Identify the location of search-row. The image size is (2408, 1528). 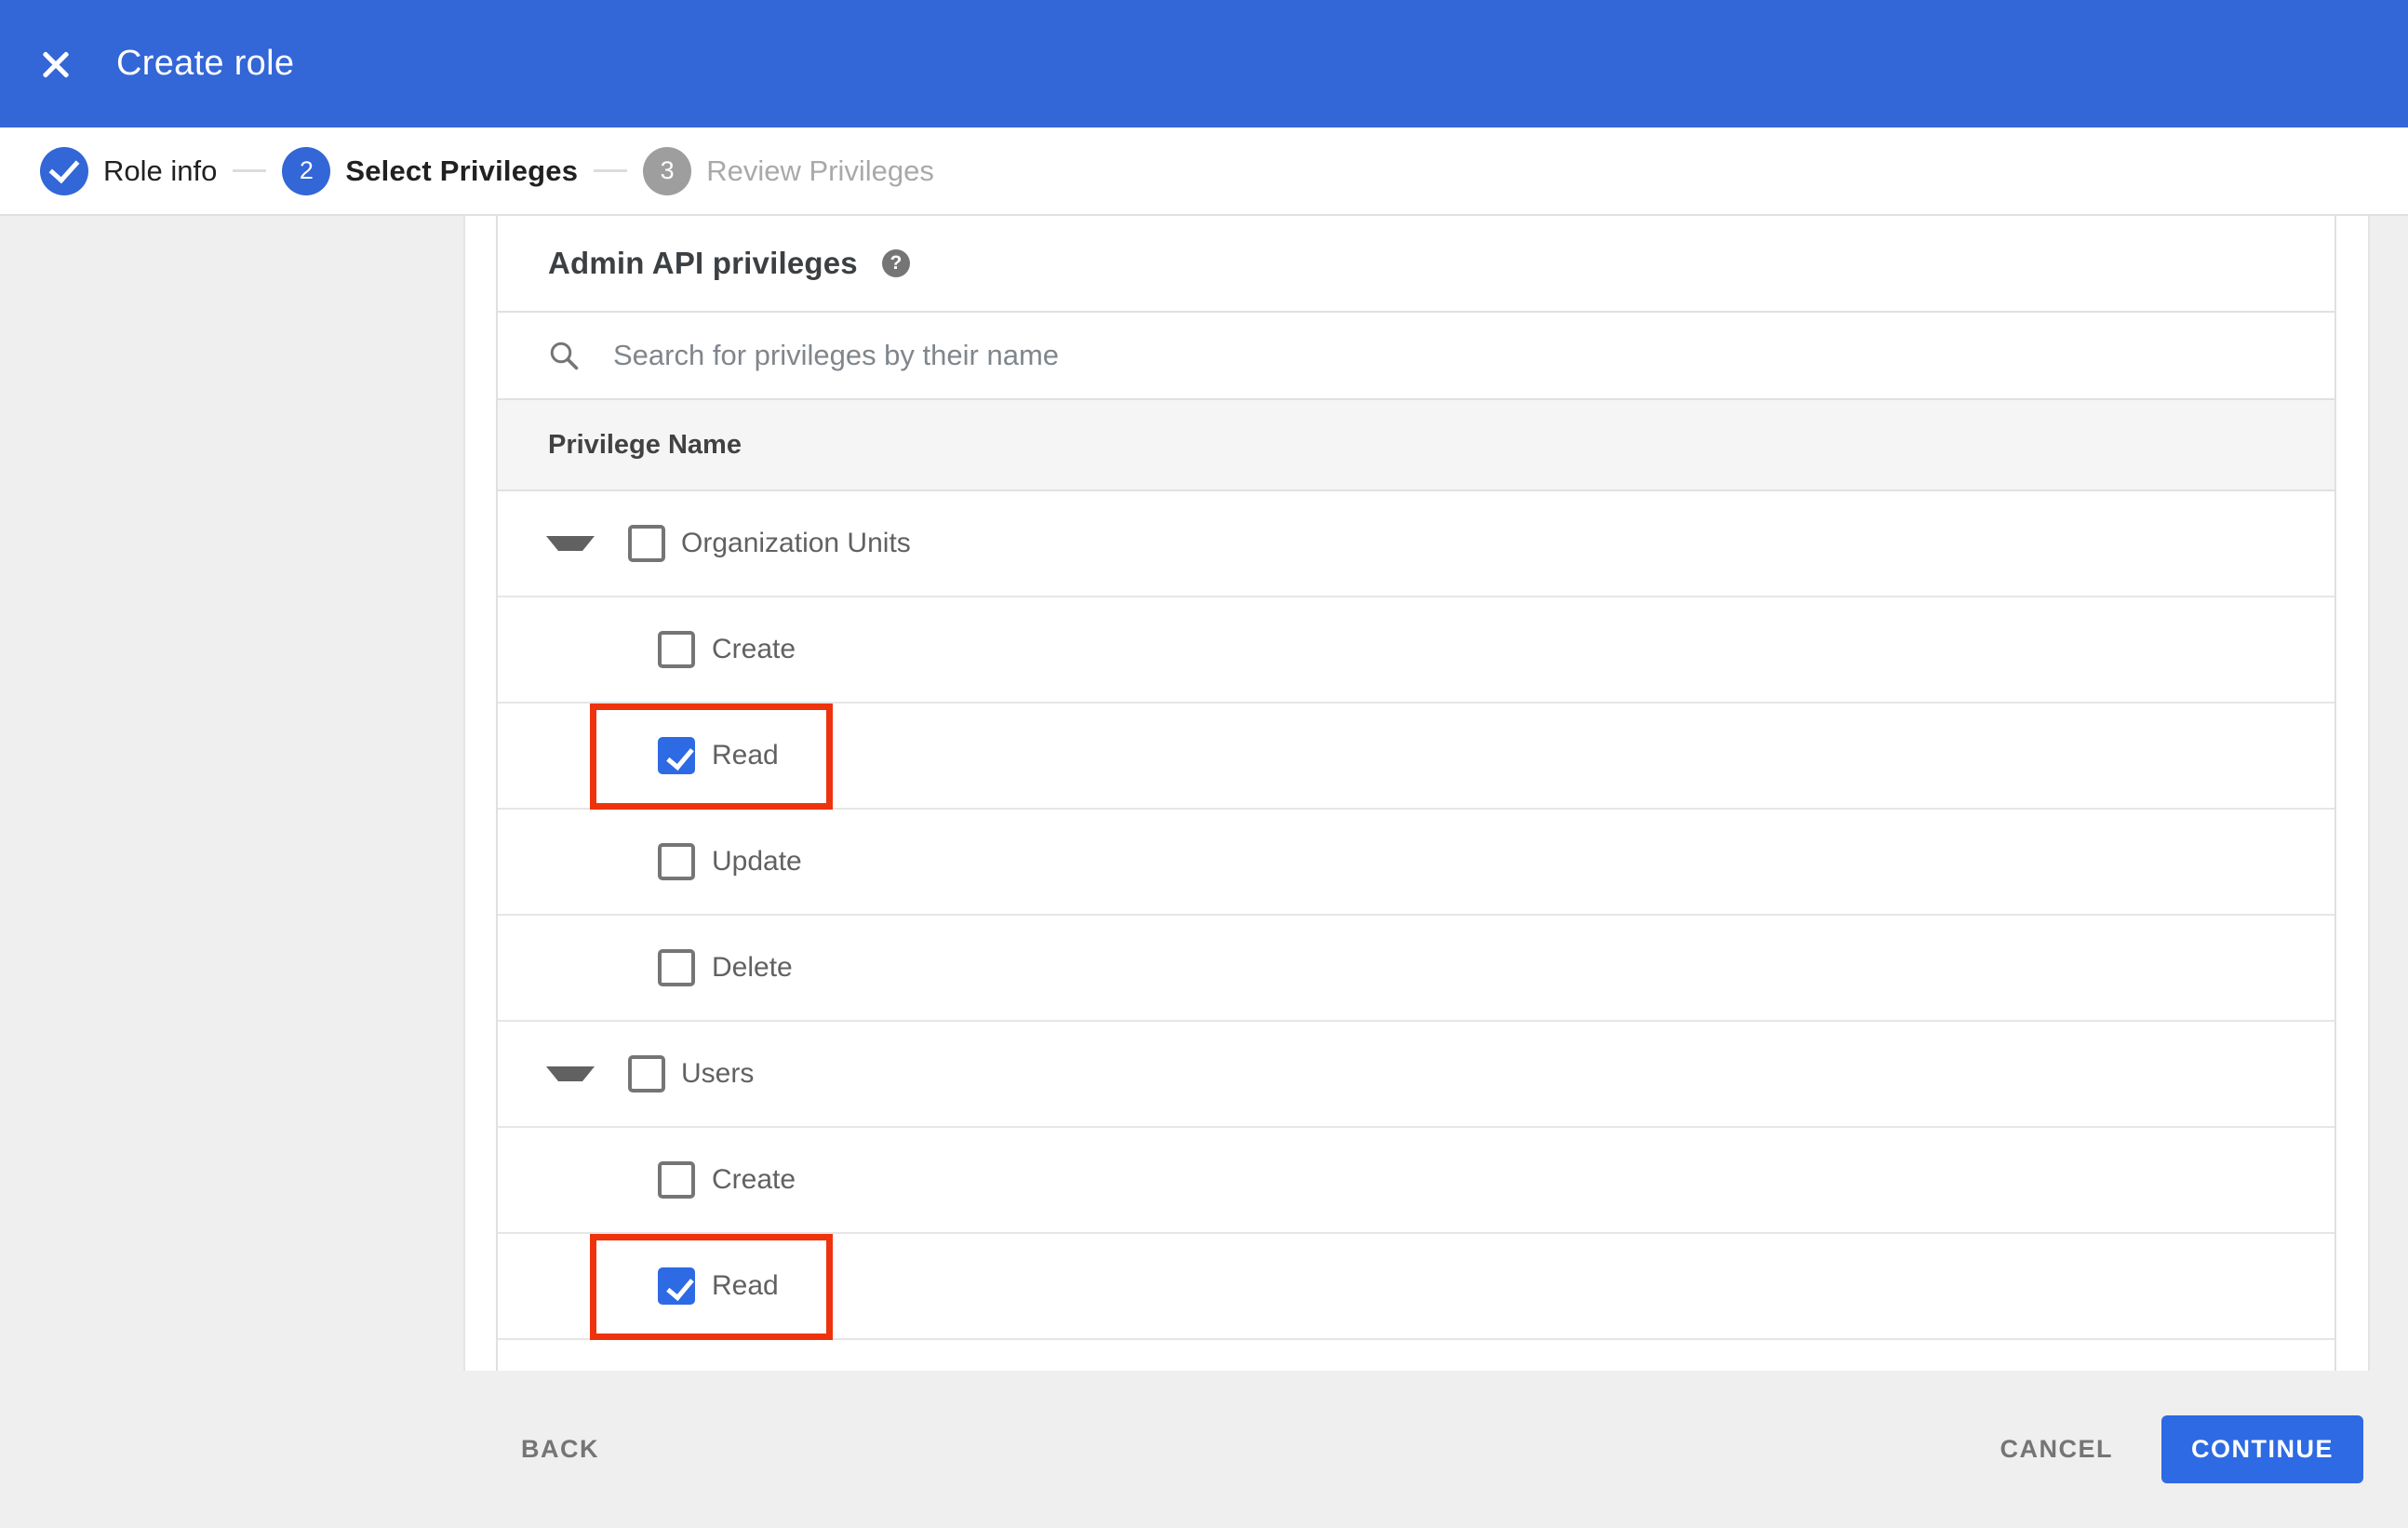
(1416, 357).